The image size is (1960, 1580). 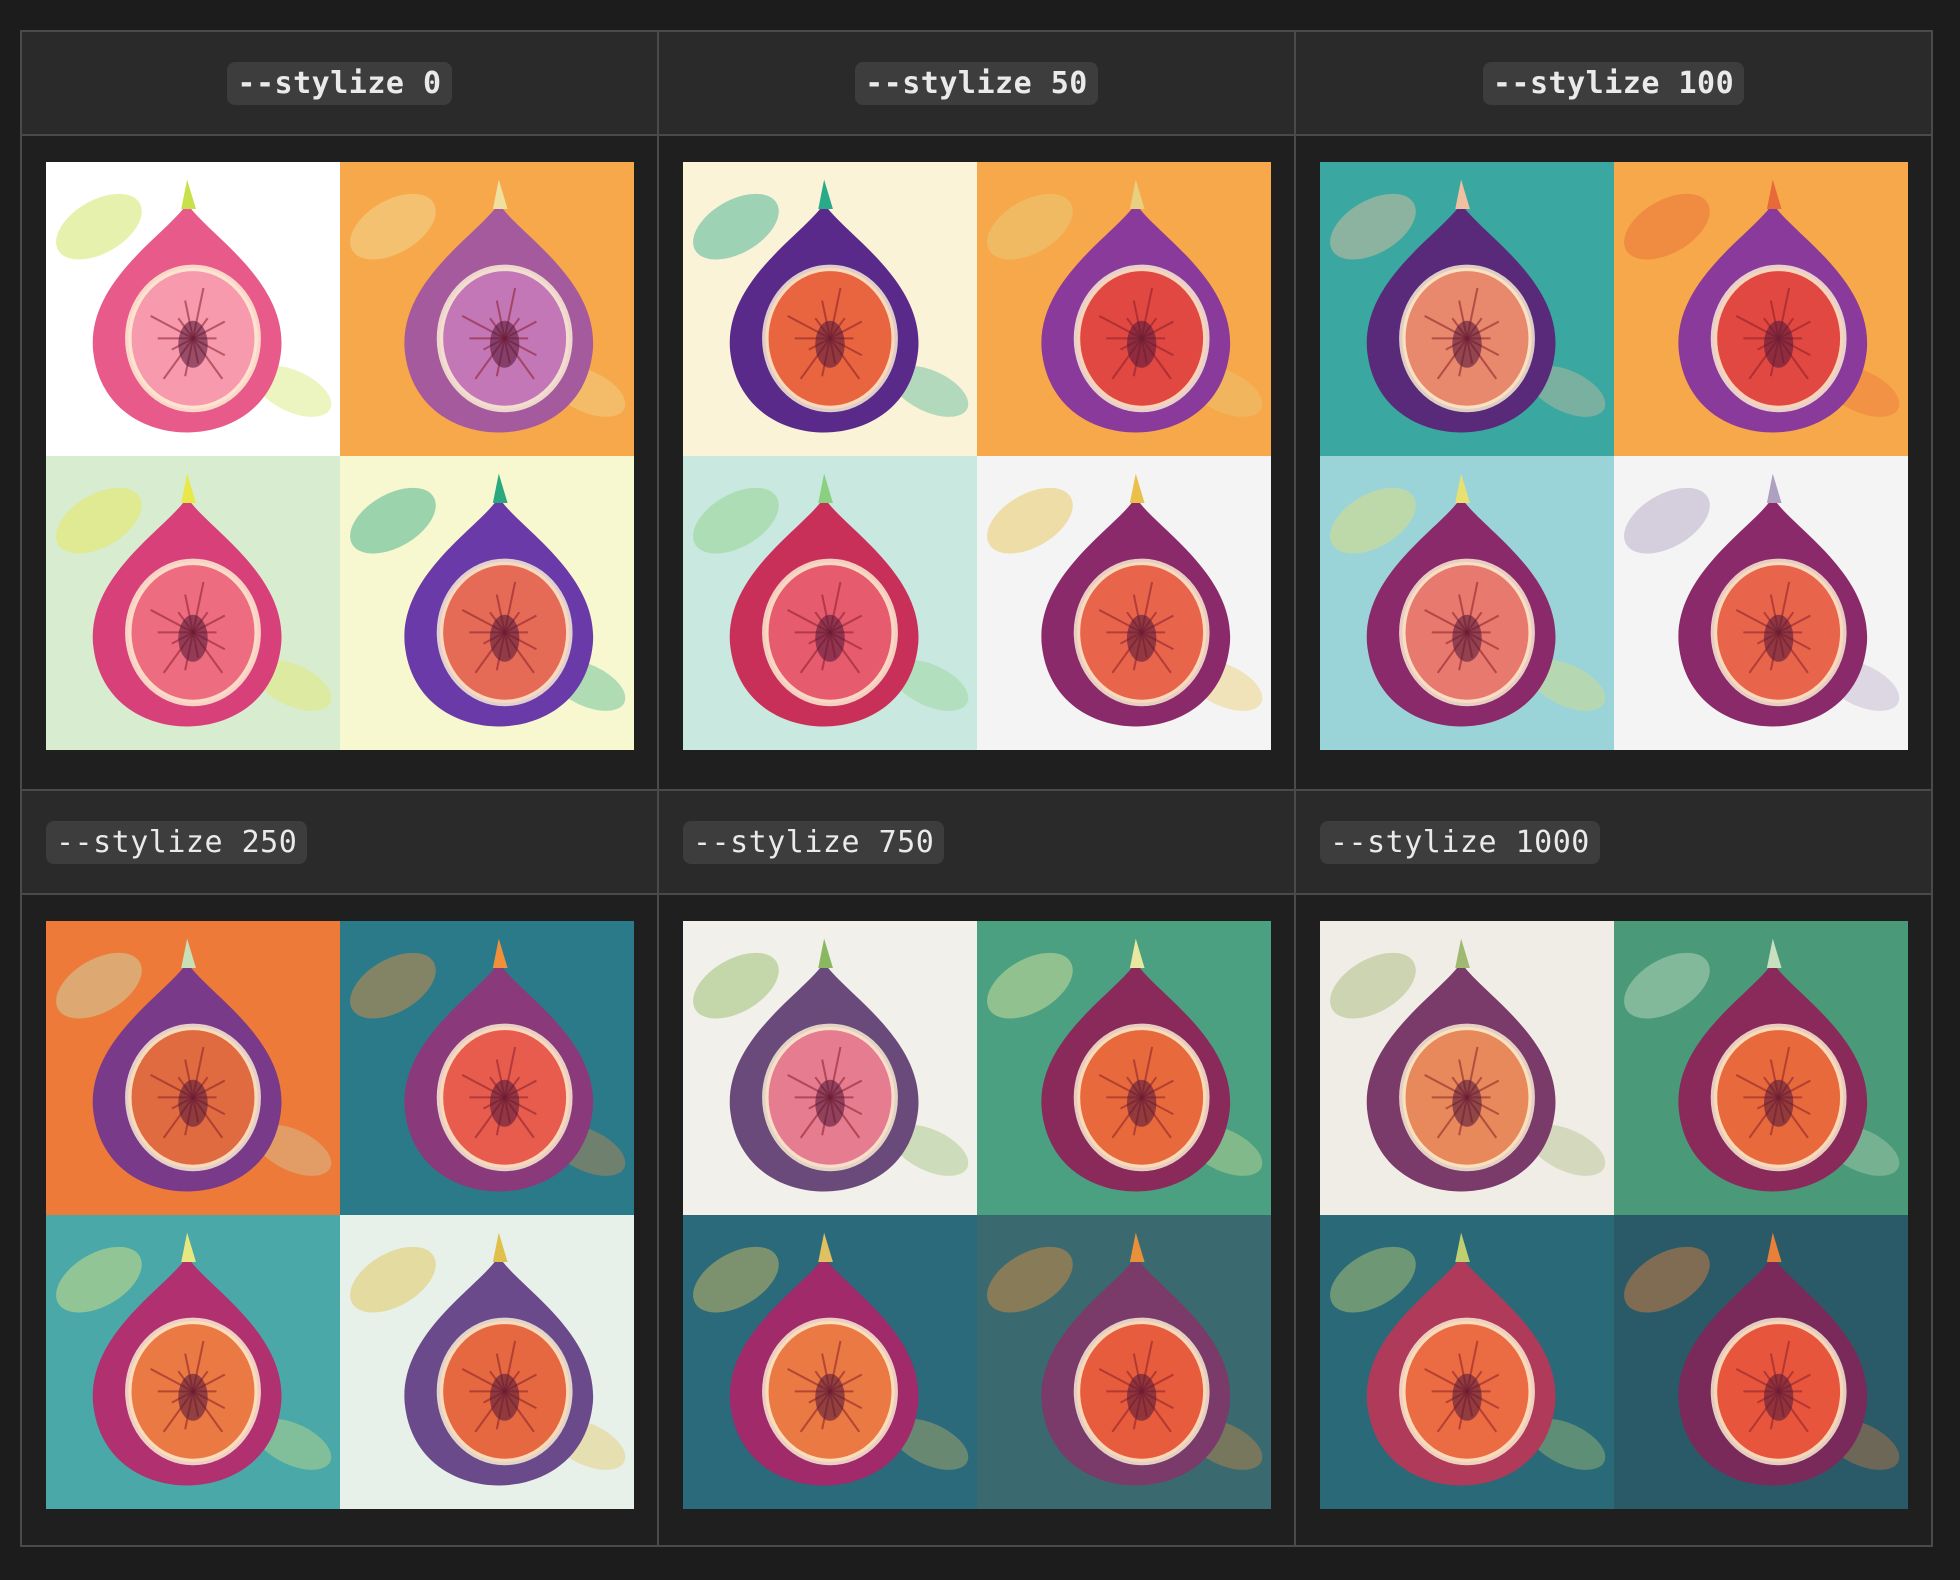 What do you see at coordinates (1460, 842) in the screenshot?
I see `header-label: --stylize 1000` at bounding box center [1460, 842].